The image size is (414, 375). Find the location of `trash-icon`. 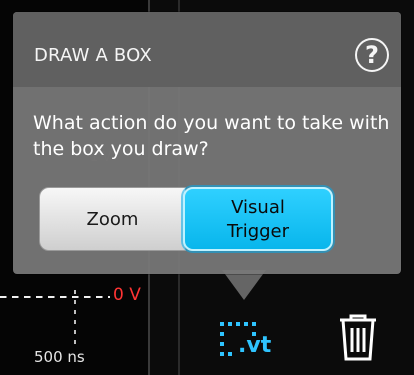

trash-icon is located at coordinates (358, 337).